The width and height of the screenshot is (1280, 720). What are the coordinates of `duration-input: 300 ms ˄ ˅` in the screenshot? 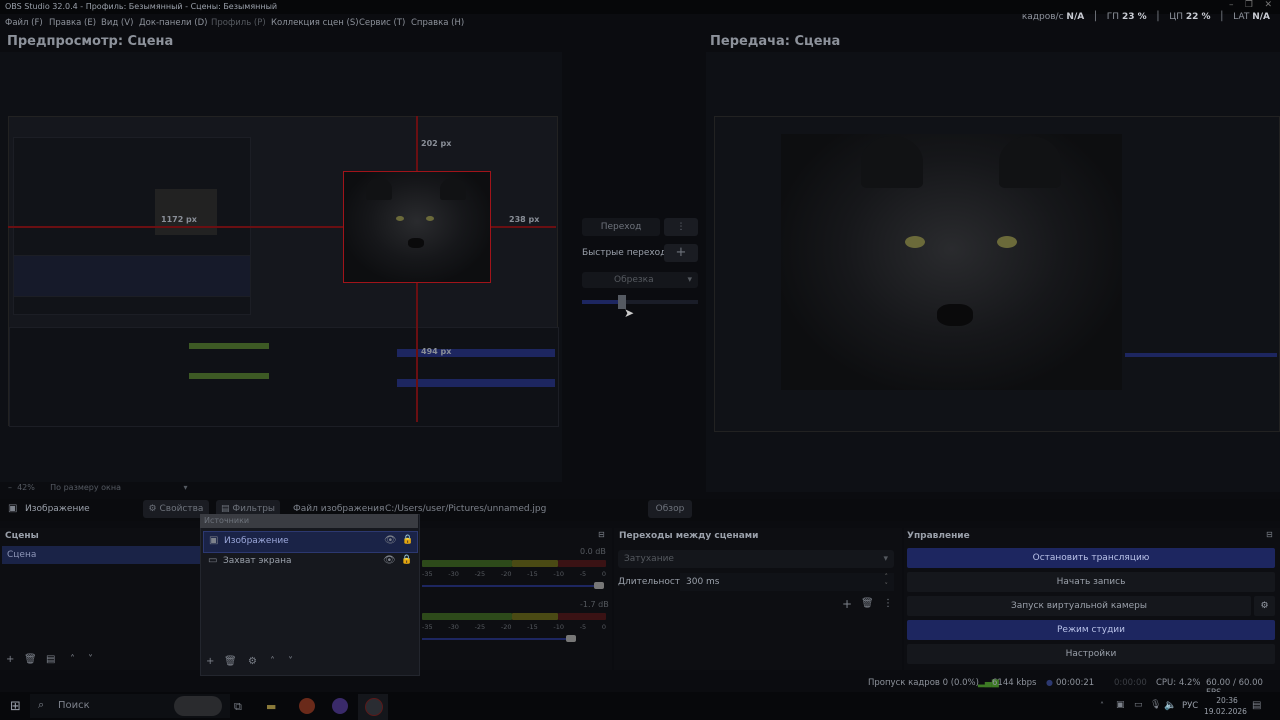 It's located at (787, 582).